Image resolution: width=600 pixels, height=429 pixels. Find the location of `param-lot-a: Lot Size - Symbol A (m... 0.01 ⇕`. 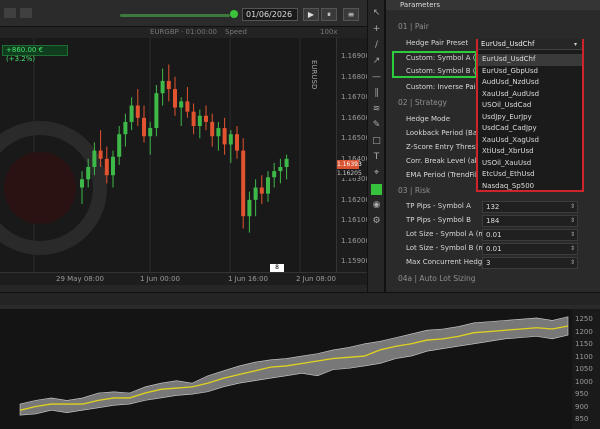

param-lot-a: Lot Size - Symbol A (m... 0.01 ⇕ is located at coordinates (482, 235).